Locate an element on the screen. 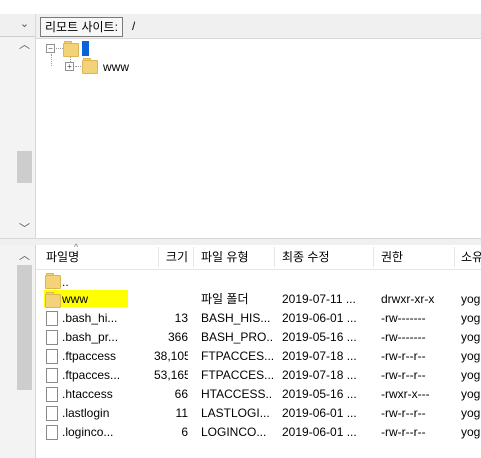  local-tree-scrollbar-thumb is located at coordinates (24, 167).